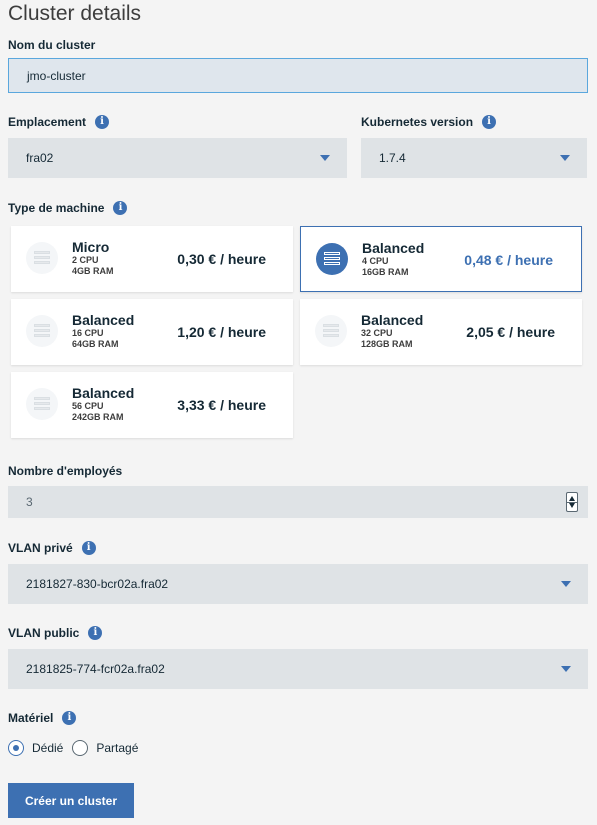 This screenshot has width=597, height=825. Describe the element at coordinates (441, 332) in the screenshot. I see `machine-tile-balanced-32cpu: Balanced 32 CPU 128GB RAM 2,05 € / heure` at that location.